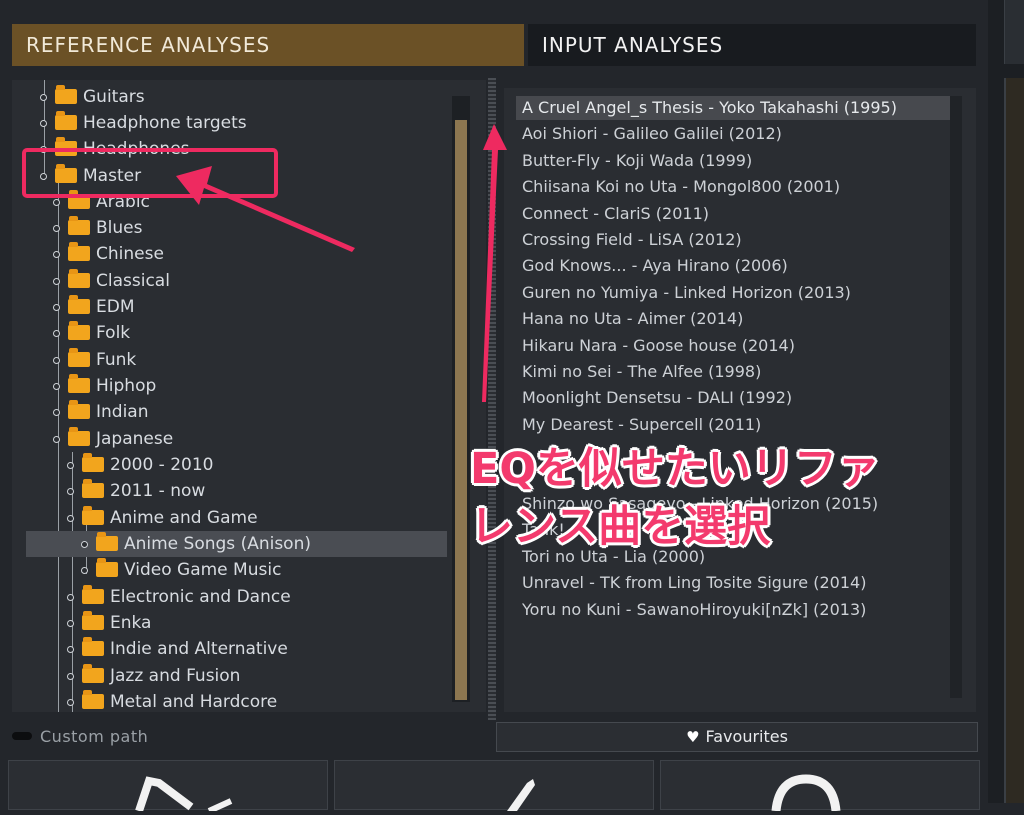 The height and width of the screenshot is (815, 1024). What do you see at coordinates (675, 498) in the screenshot?
I see `annotation-text: EQを似せたいリファ レンス曲を選択` at bounding box center [675, 498].